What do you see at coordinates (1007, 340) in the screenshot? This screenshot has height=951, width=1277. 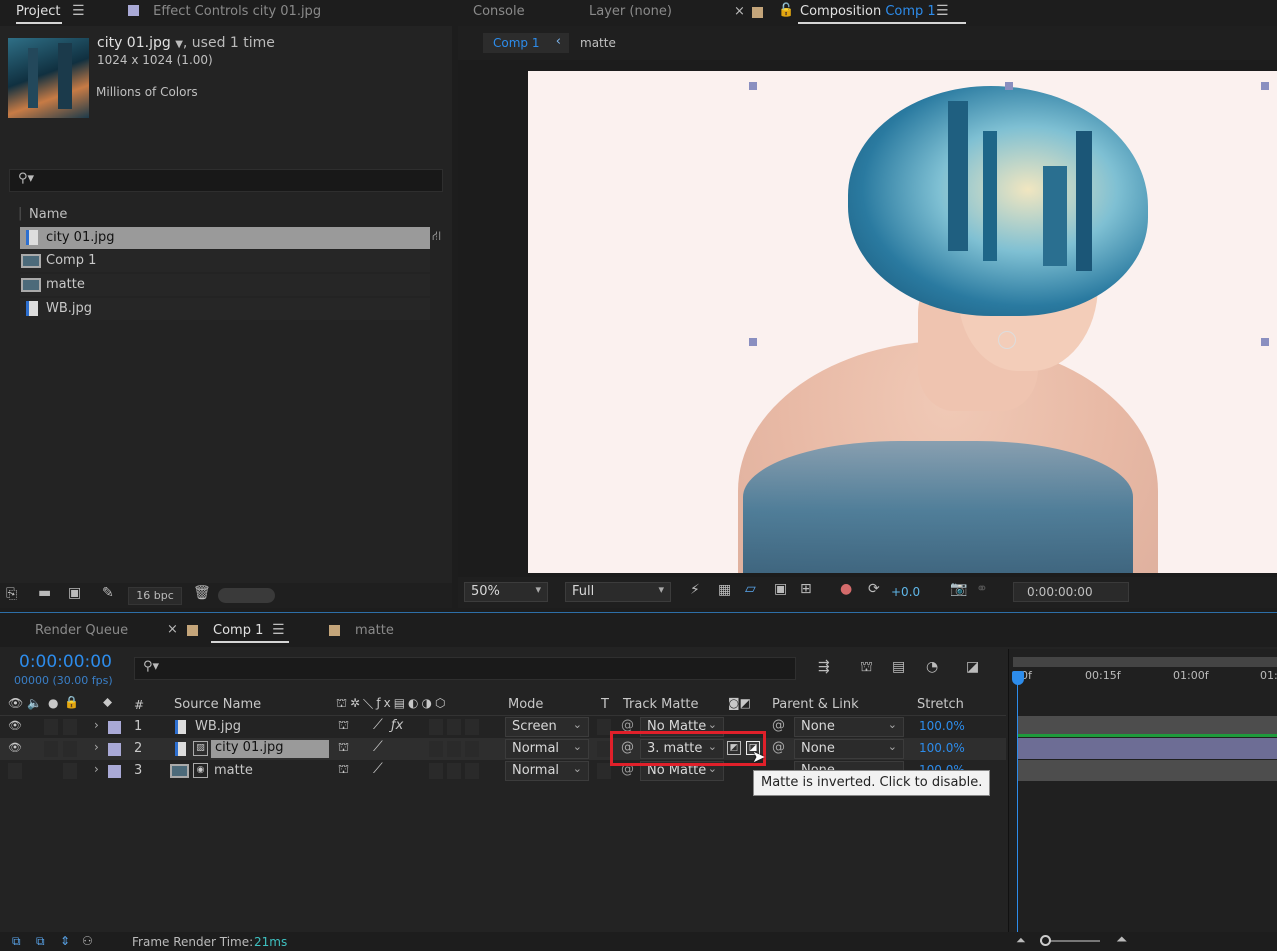 I see `anchor-point-icon` at bounding box center [1007, 340].